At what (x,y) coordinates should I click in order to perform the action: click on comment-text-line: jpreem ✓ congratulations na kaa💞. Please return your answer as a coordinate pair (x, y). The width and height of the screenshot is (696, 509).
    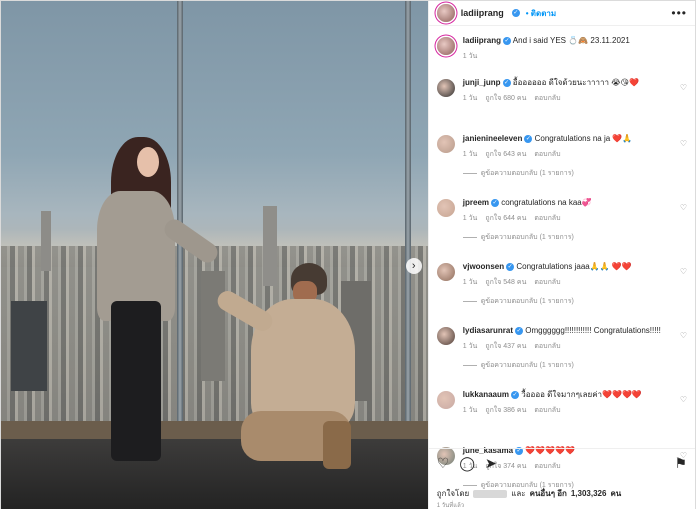
    Looking at the image, I should click on (575, 202).